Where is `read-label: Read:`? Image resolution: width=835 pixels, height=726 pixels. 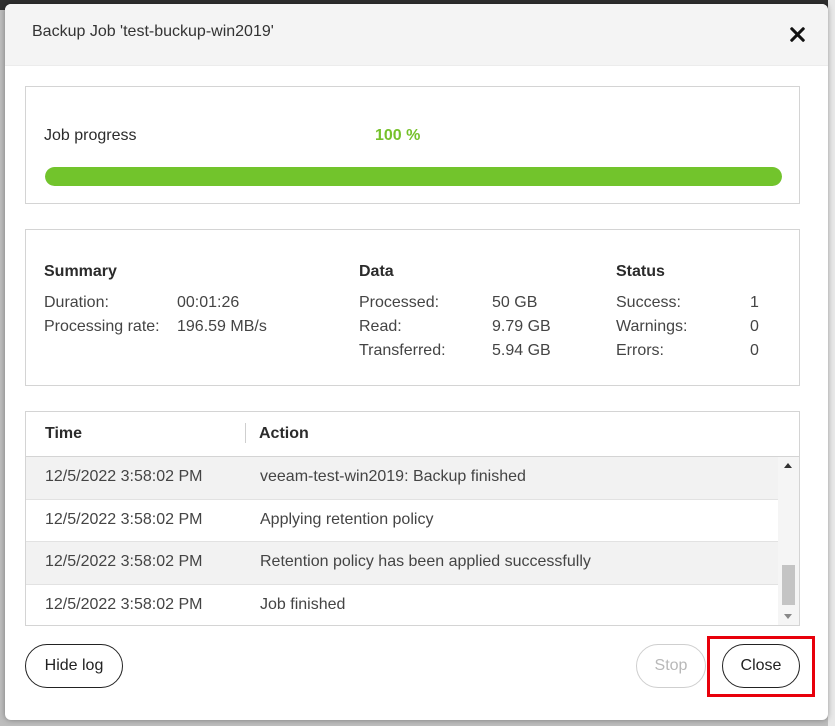
read-label: Read: is located at coordinates (380, 326).